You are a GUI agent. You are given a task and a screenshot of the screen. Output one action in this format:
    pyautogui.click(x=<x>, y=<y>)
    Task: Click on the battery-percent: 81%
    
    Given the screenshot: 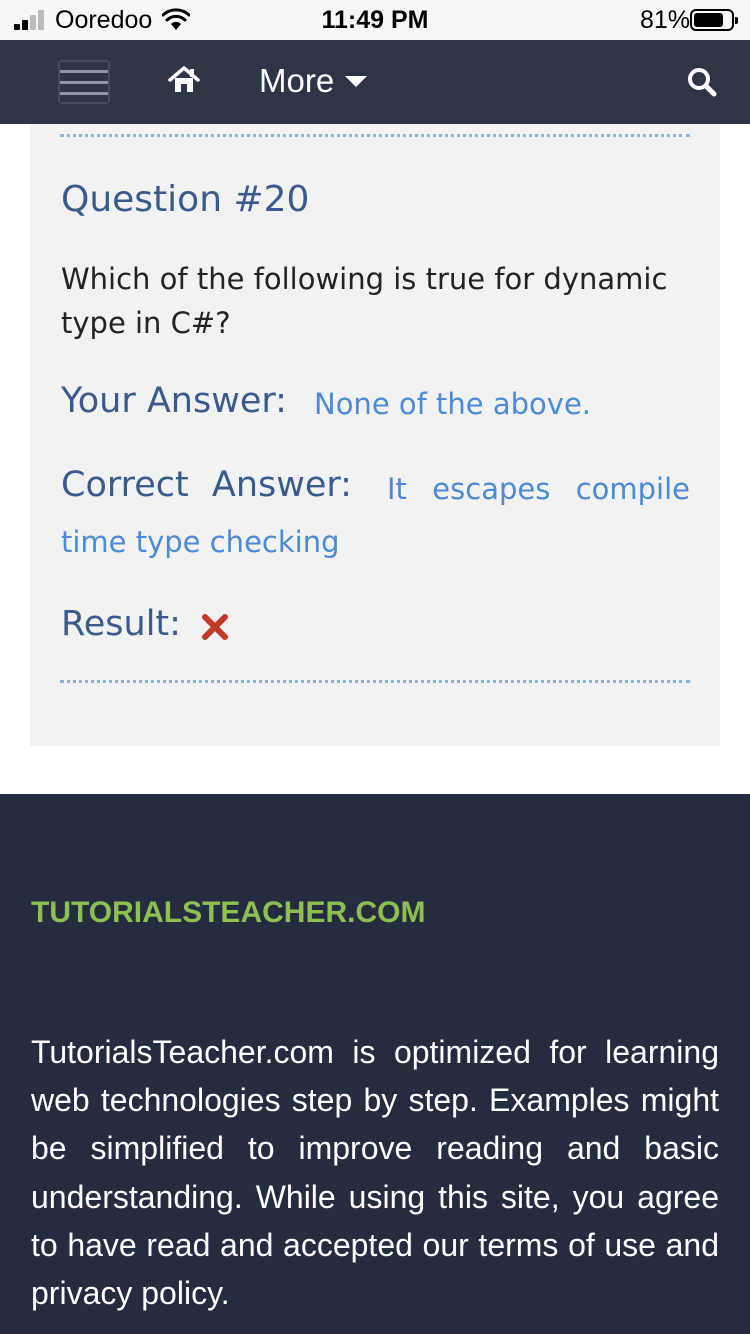 What is the action you would take?
    pyautogui.click(x=665, y=20)
    